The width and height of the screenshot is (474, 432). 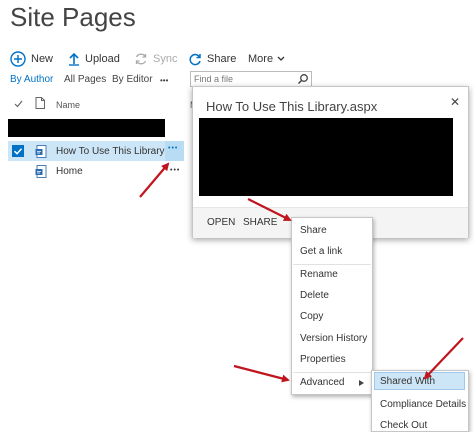 What do you see at coordinates (85, 79) in the screenshot?
I see `view-all-pages: All Pages` at bounding box center [85, 79].